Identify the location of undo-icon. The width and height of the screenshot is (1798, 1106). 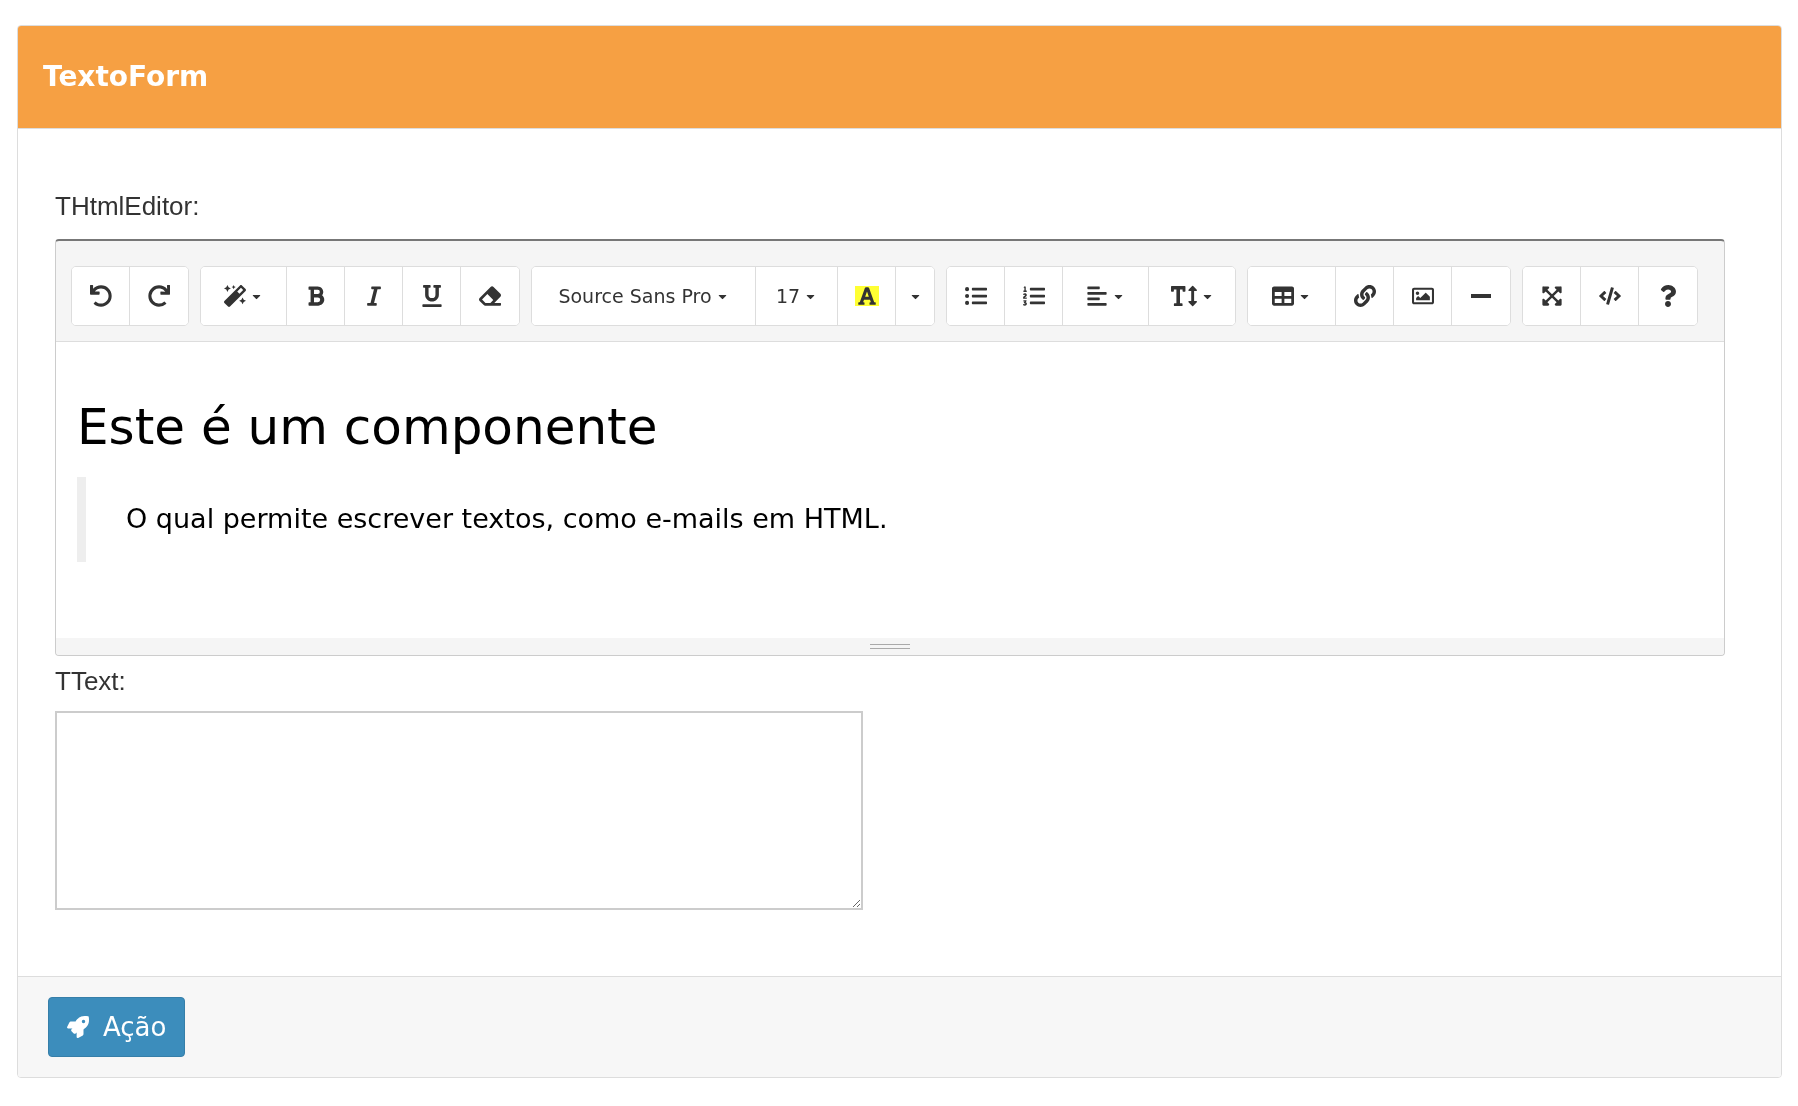
(100, 296).